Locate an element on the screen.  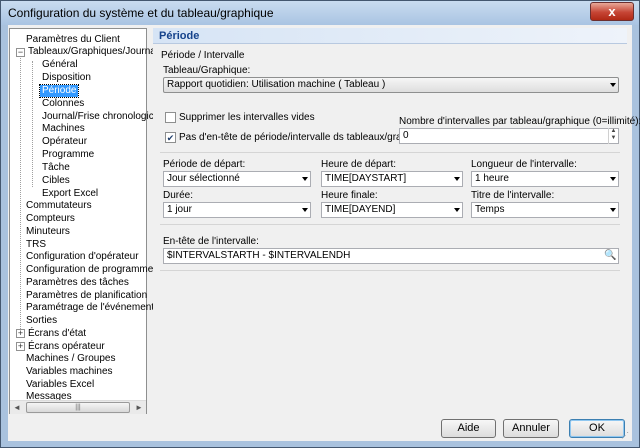
tree-item-program-config: Configuration de programme is located at coordinates (89, 270).